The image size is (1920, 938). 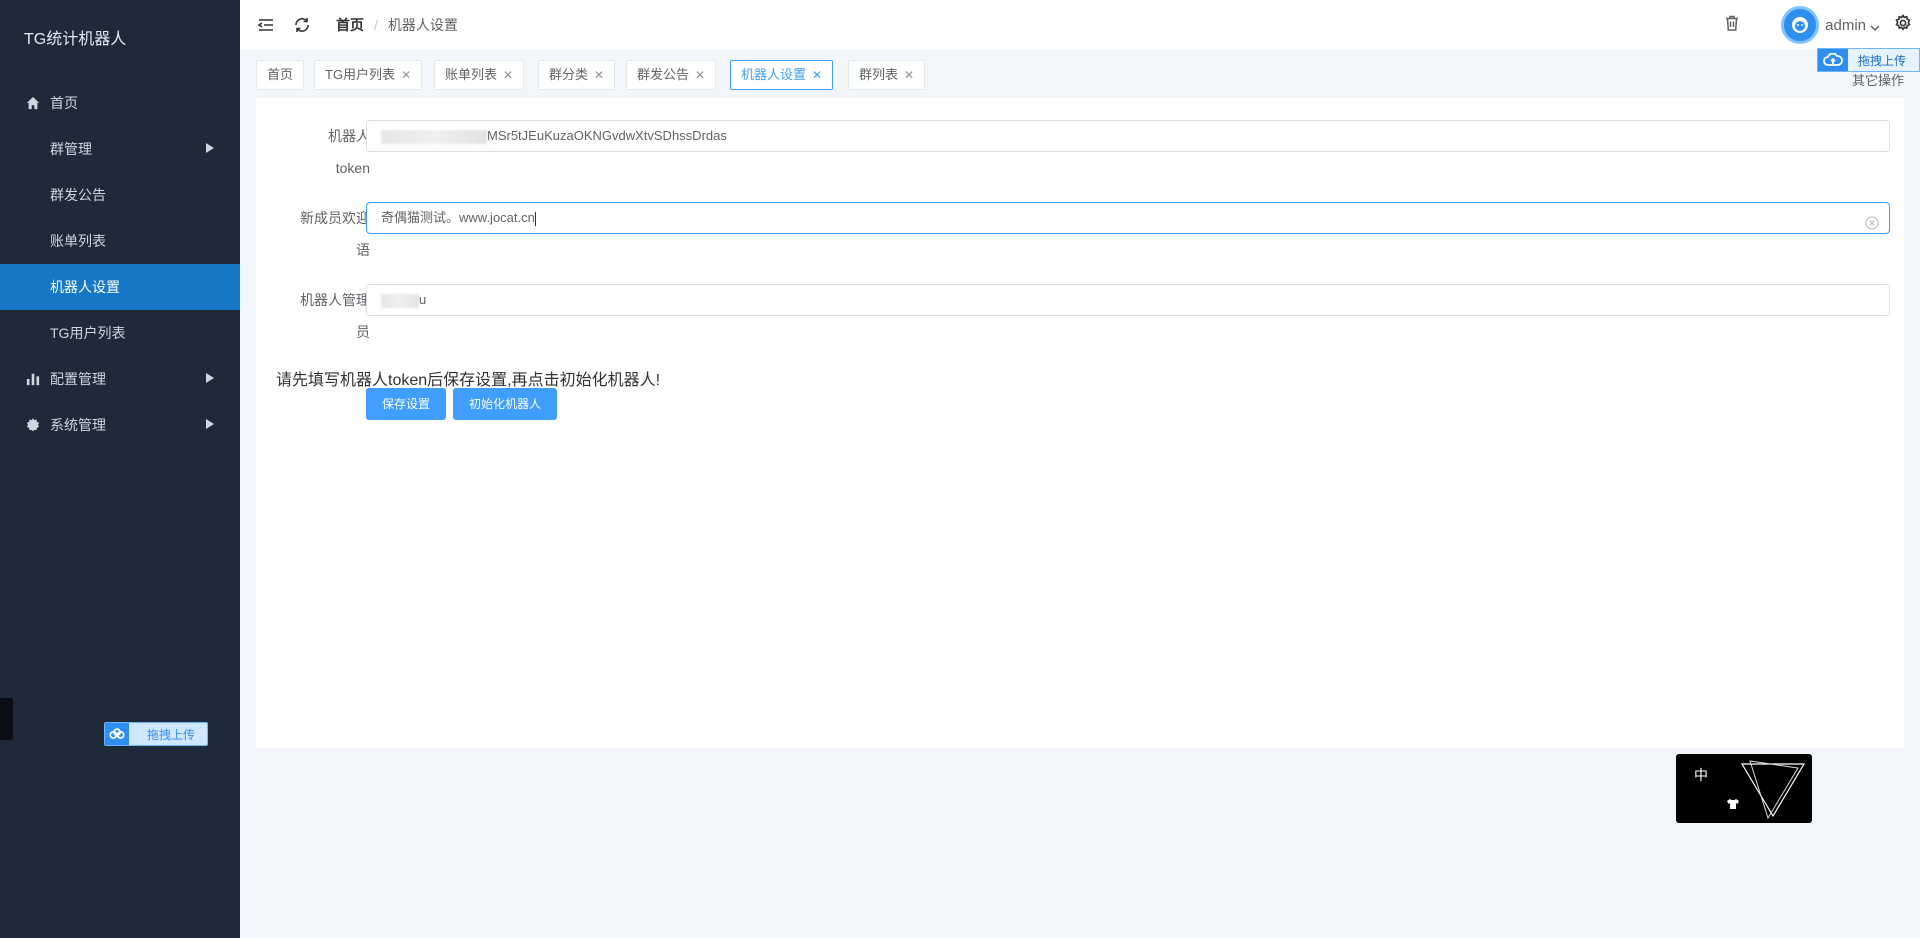 What do you see at coordinates (468, 380) in the screenshot?
I see `instruction-notice: 请先填写机器人token后保存设置,再点击初始化机器人!` at bounding box center [468, 380].